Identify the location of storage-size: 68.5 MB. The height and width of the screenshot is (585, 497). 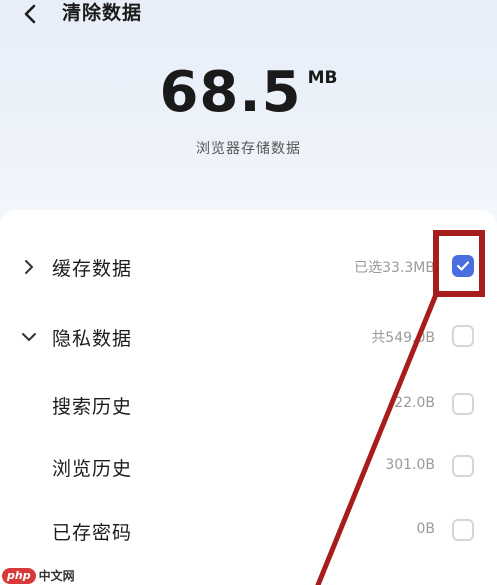
(248, 93).